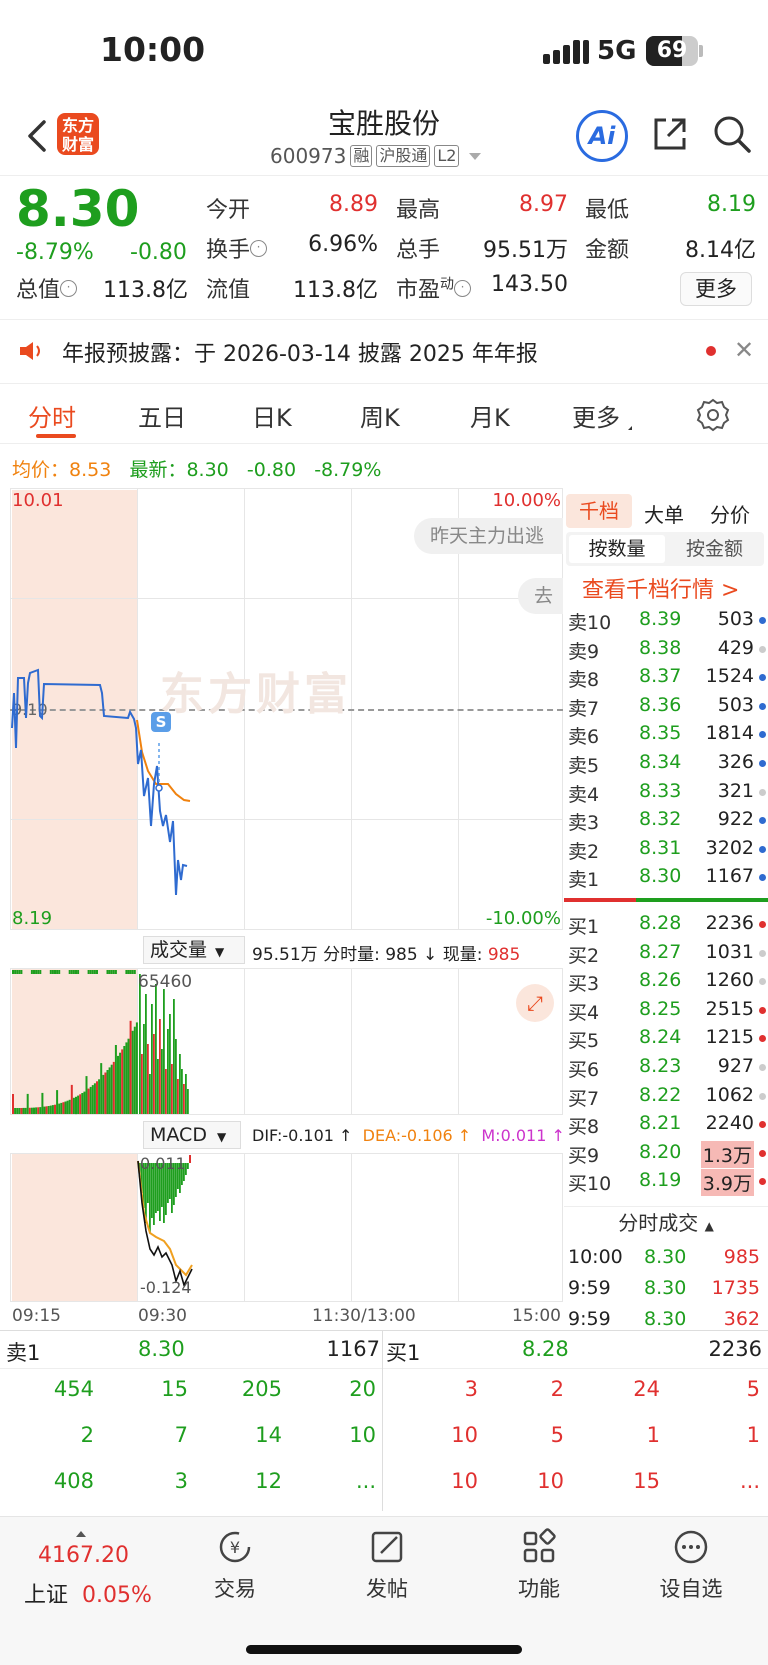  Describe the element at coordinates (714, 549) in the screenshot. I see `by-amount-option: 按金额` at that location.